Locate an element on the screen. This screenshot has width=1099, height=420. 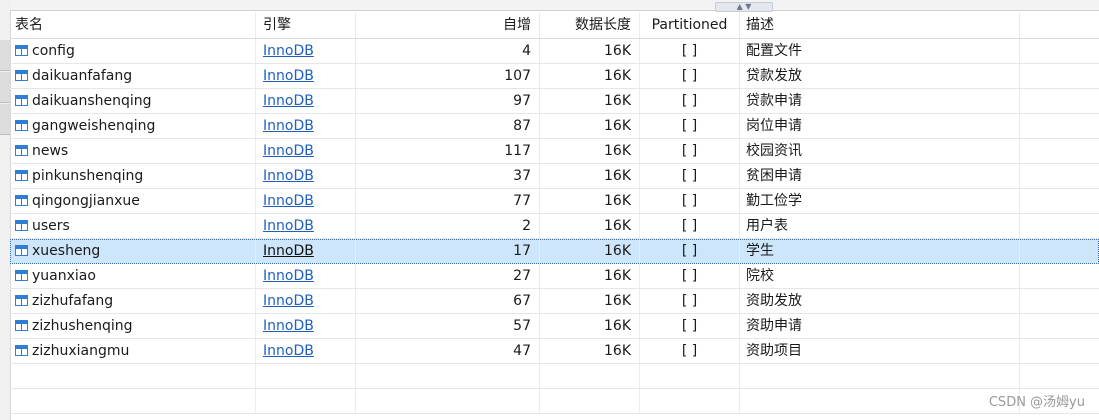
empty-row is located at coordinates (554, 401).